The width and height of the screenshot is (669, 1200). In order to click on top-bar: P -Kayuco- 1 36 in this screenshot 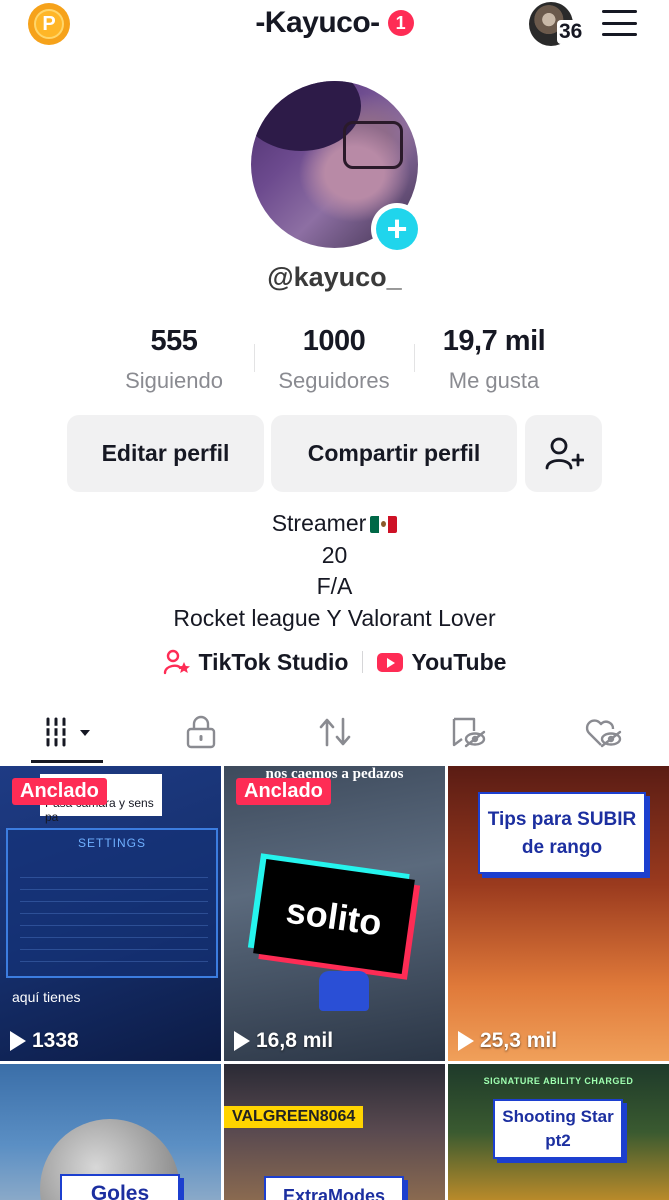, I will do `click(334, 25)`.